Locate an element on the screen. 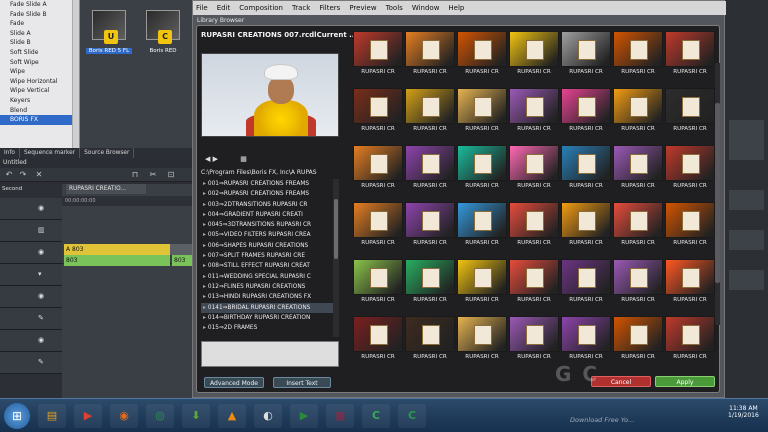 This screenshot has height=432, width=768. taskbar-boris-icon: ▶ is located at coordinates (304, 416).